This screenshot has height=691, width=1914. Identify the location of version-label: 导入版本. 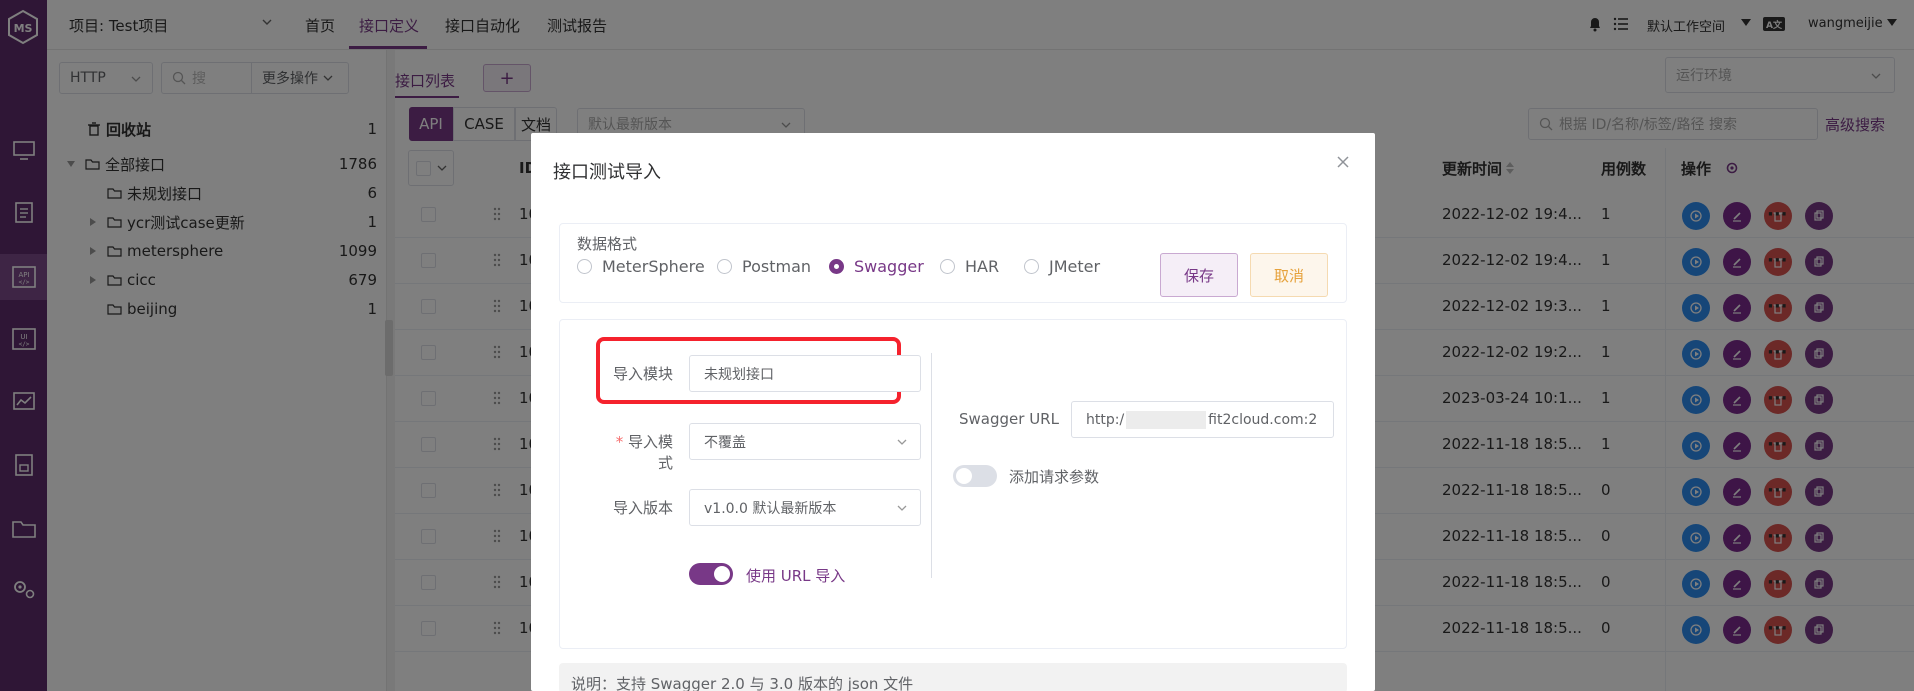
(642, 508).